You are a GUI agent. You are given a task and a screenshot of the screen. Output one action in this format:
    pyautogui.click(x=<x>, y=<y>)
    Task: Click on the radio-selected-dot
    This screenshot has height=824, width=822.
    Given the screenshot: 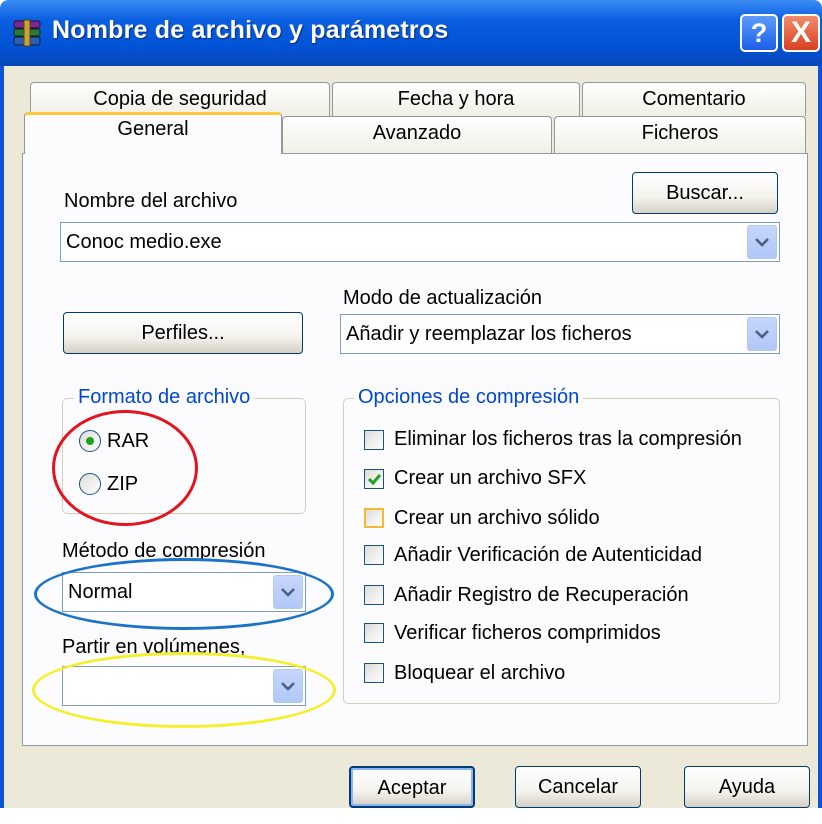 What is the action you would take?
    pyautogui.click(x=90, y=441)
    